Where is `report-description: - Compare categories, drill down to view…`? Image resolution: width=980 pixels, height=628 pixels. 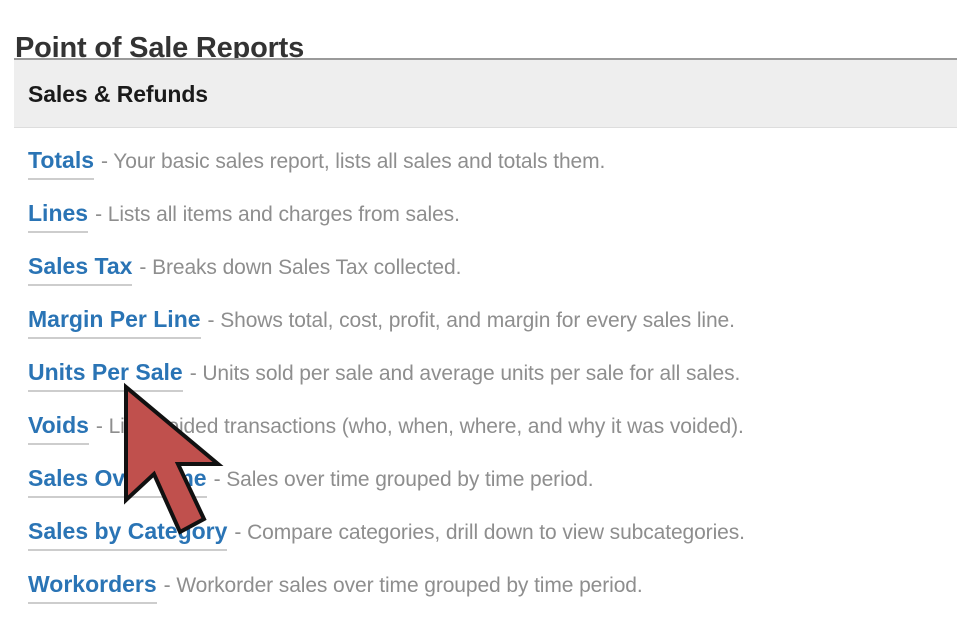
report-description: - Compare categories, drill down to view… is located at coordinates (486, 533).